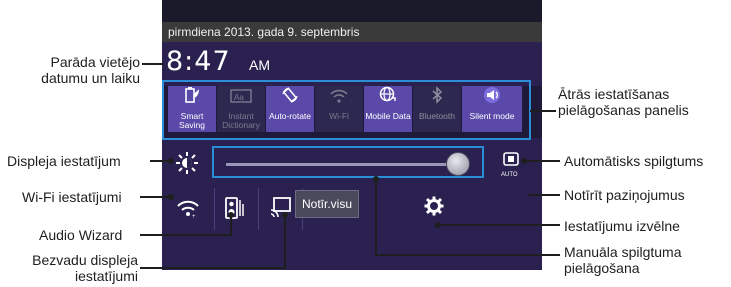 This screenshot has width=731, height=287. What do you see at coordinates (187, 165) in the screenshot?
I see `brightness-icon` at bounding box center [187, 165].